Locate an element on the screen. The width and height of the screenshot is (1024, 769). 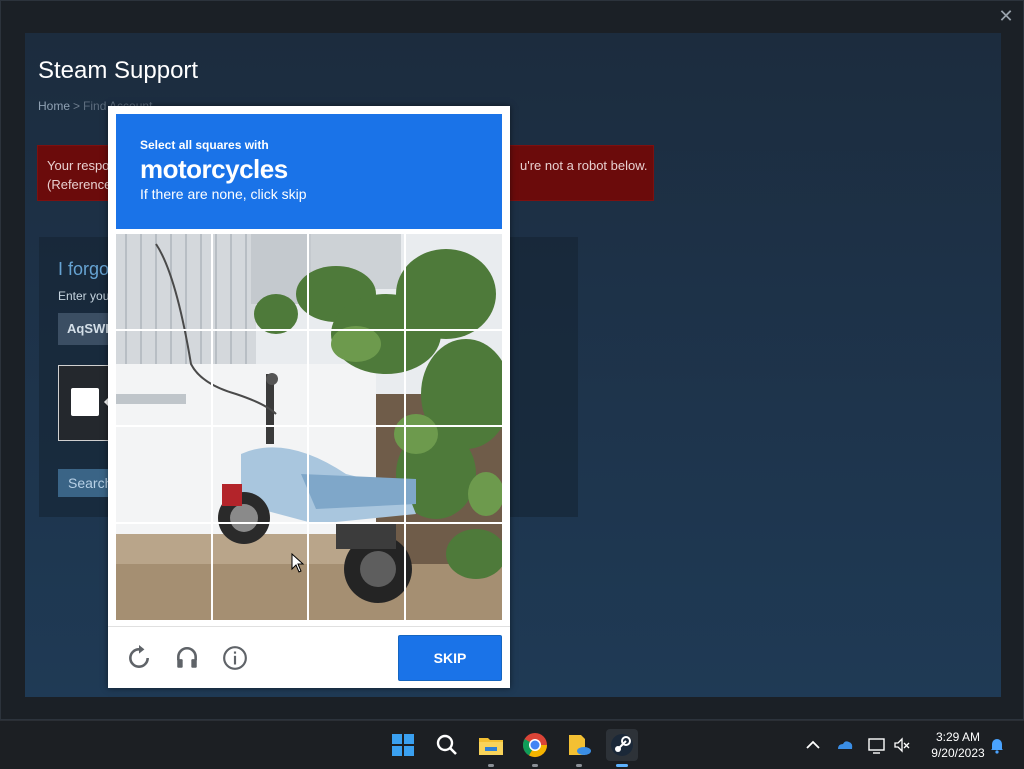
info-icon is located at coordinates (235, 658).